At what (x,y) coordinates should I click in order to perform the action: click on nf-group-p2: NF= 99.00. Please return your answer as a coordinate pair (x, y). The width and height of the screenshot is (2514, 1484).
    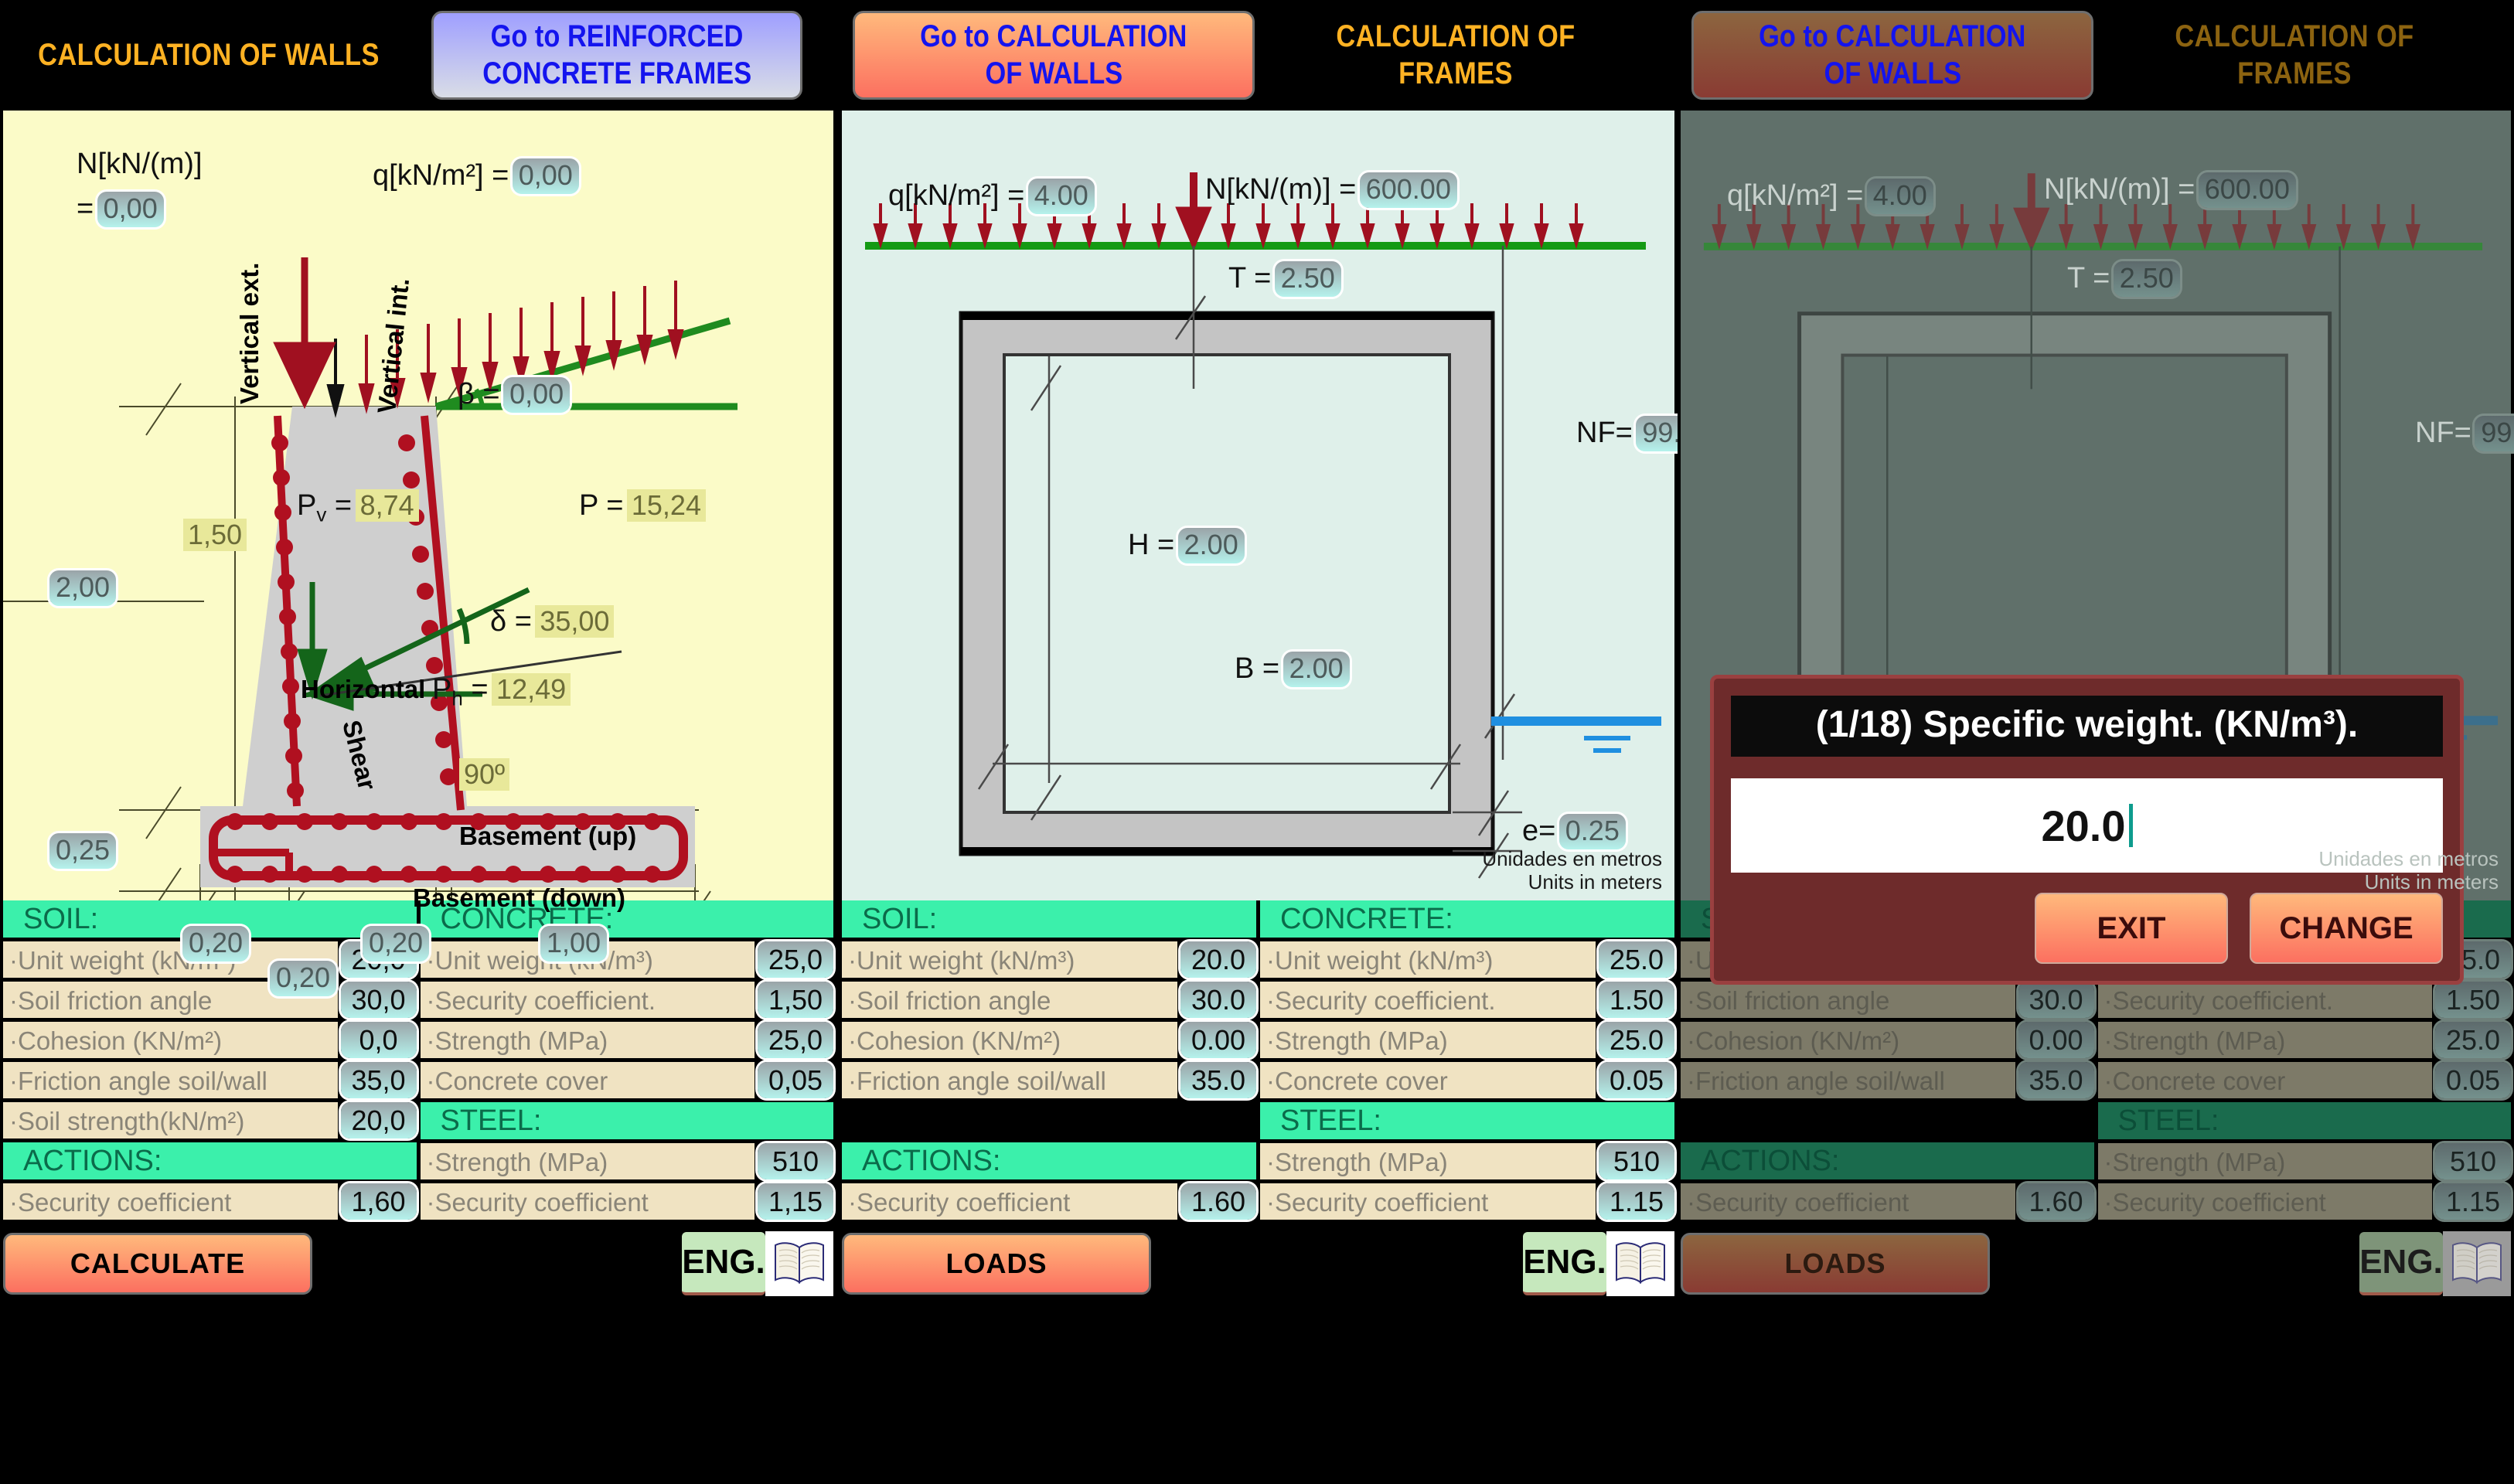
    Looking at the image, I should click on (1627, 433).